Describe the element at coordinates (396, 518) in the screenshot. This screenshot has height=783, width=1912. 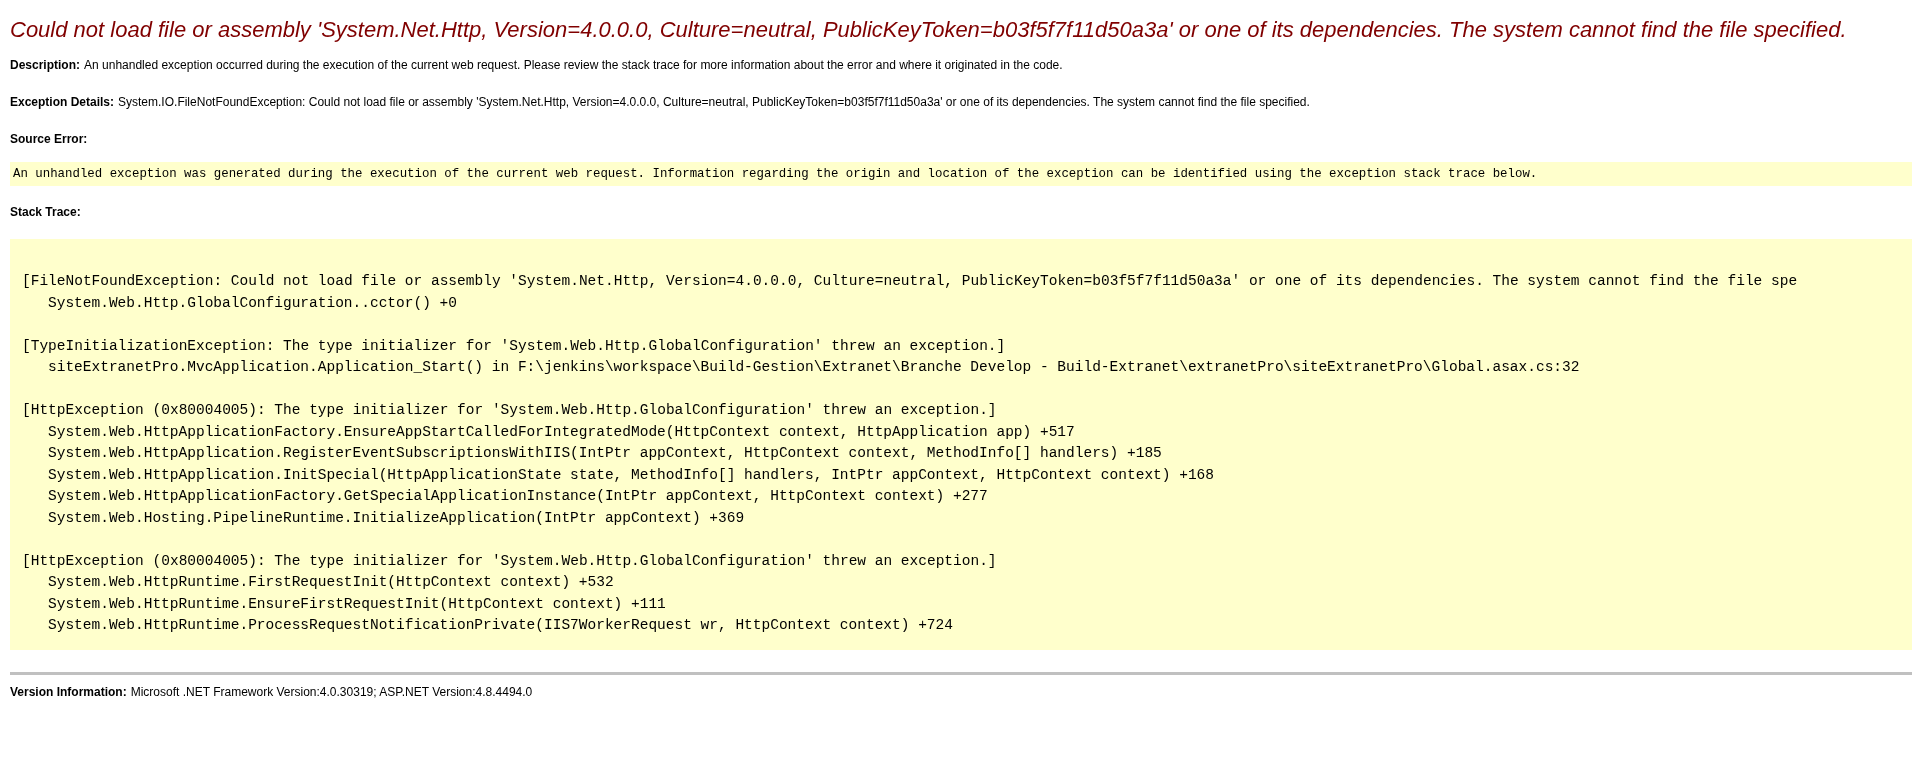
I see `stack-frame-line: System.Web.Hosting.PipelineRuntime.InitializeApplication(IntPtr appContext) +369` at that location.